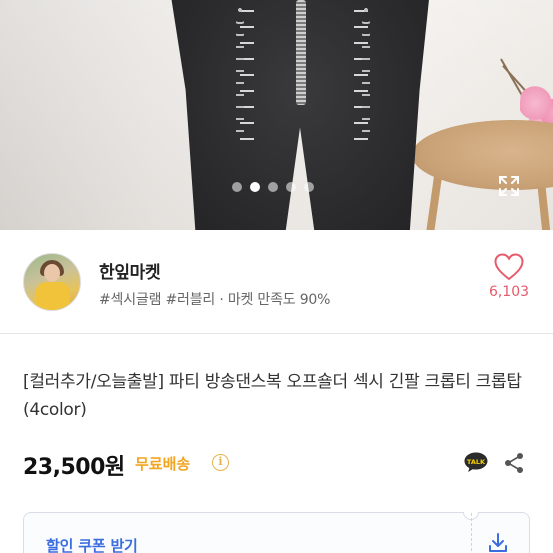  Describe the element at coordinates (509, 186) in the screenshot. I see `expand-icon` at that location.